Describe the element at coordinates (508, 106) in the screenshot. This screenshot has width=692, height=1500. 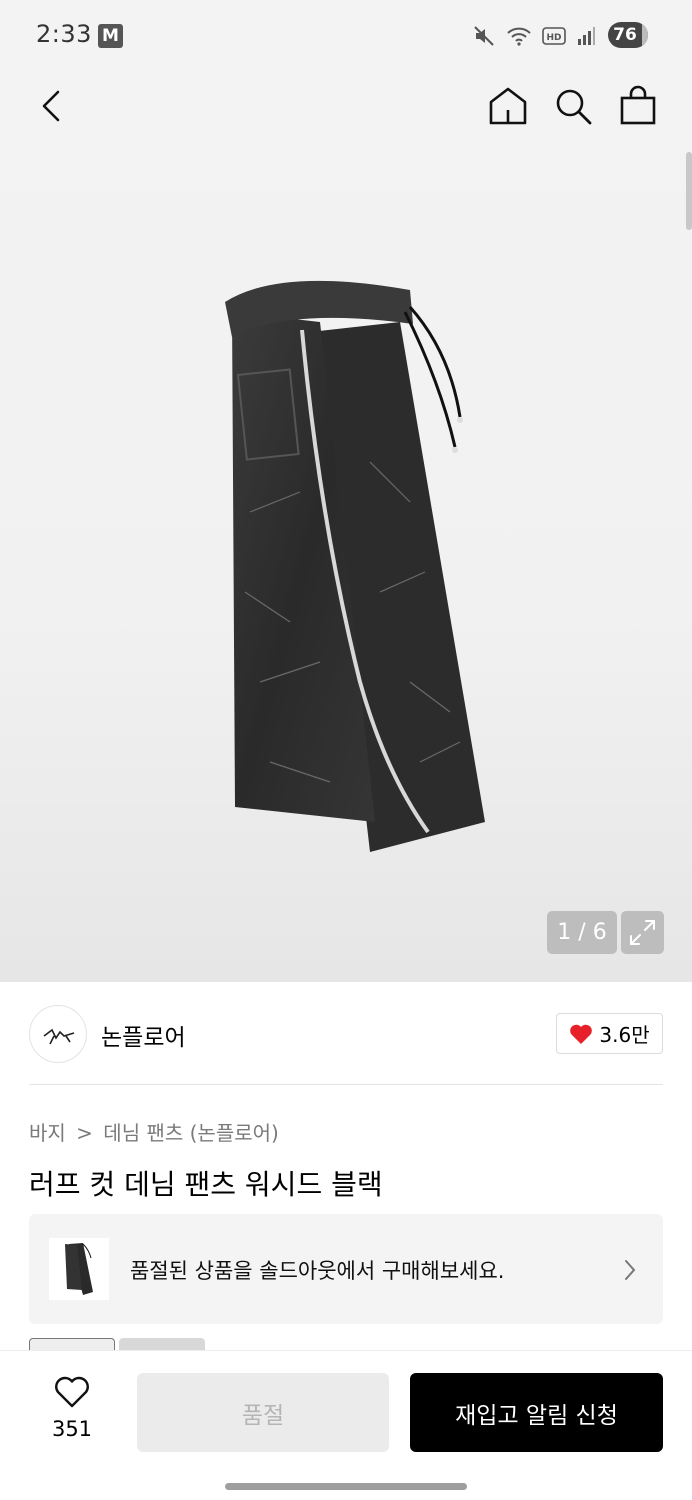
I see `home-icon` at that location.